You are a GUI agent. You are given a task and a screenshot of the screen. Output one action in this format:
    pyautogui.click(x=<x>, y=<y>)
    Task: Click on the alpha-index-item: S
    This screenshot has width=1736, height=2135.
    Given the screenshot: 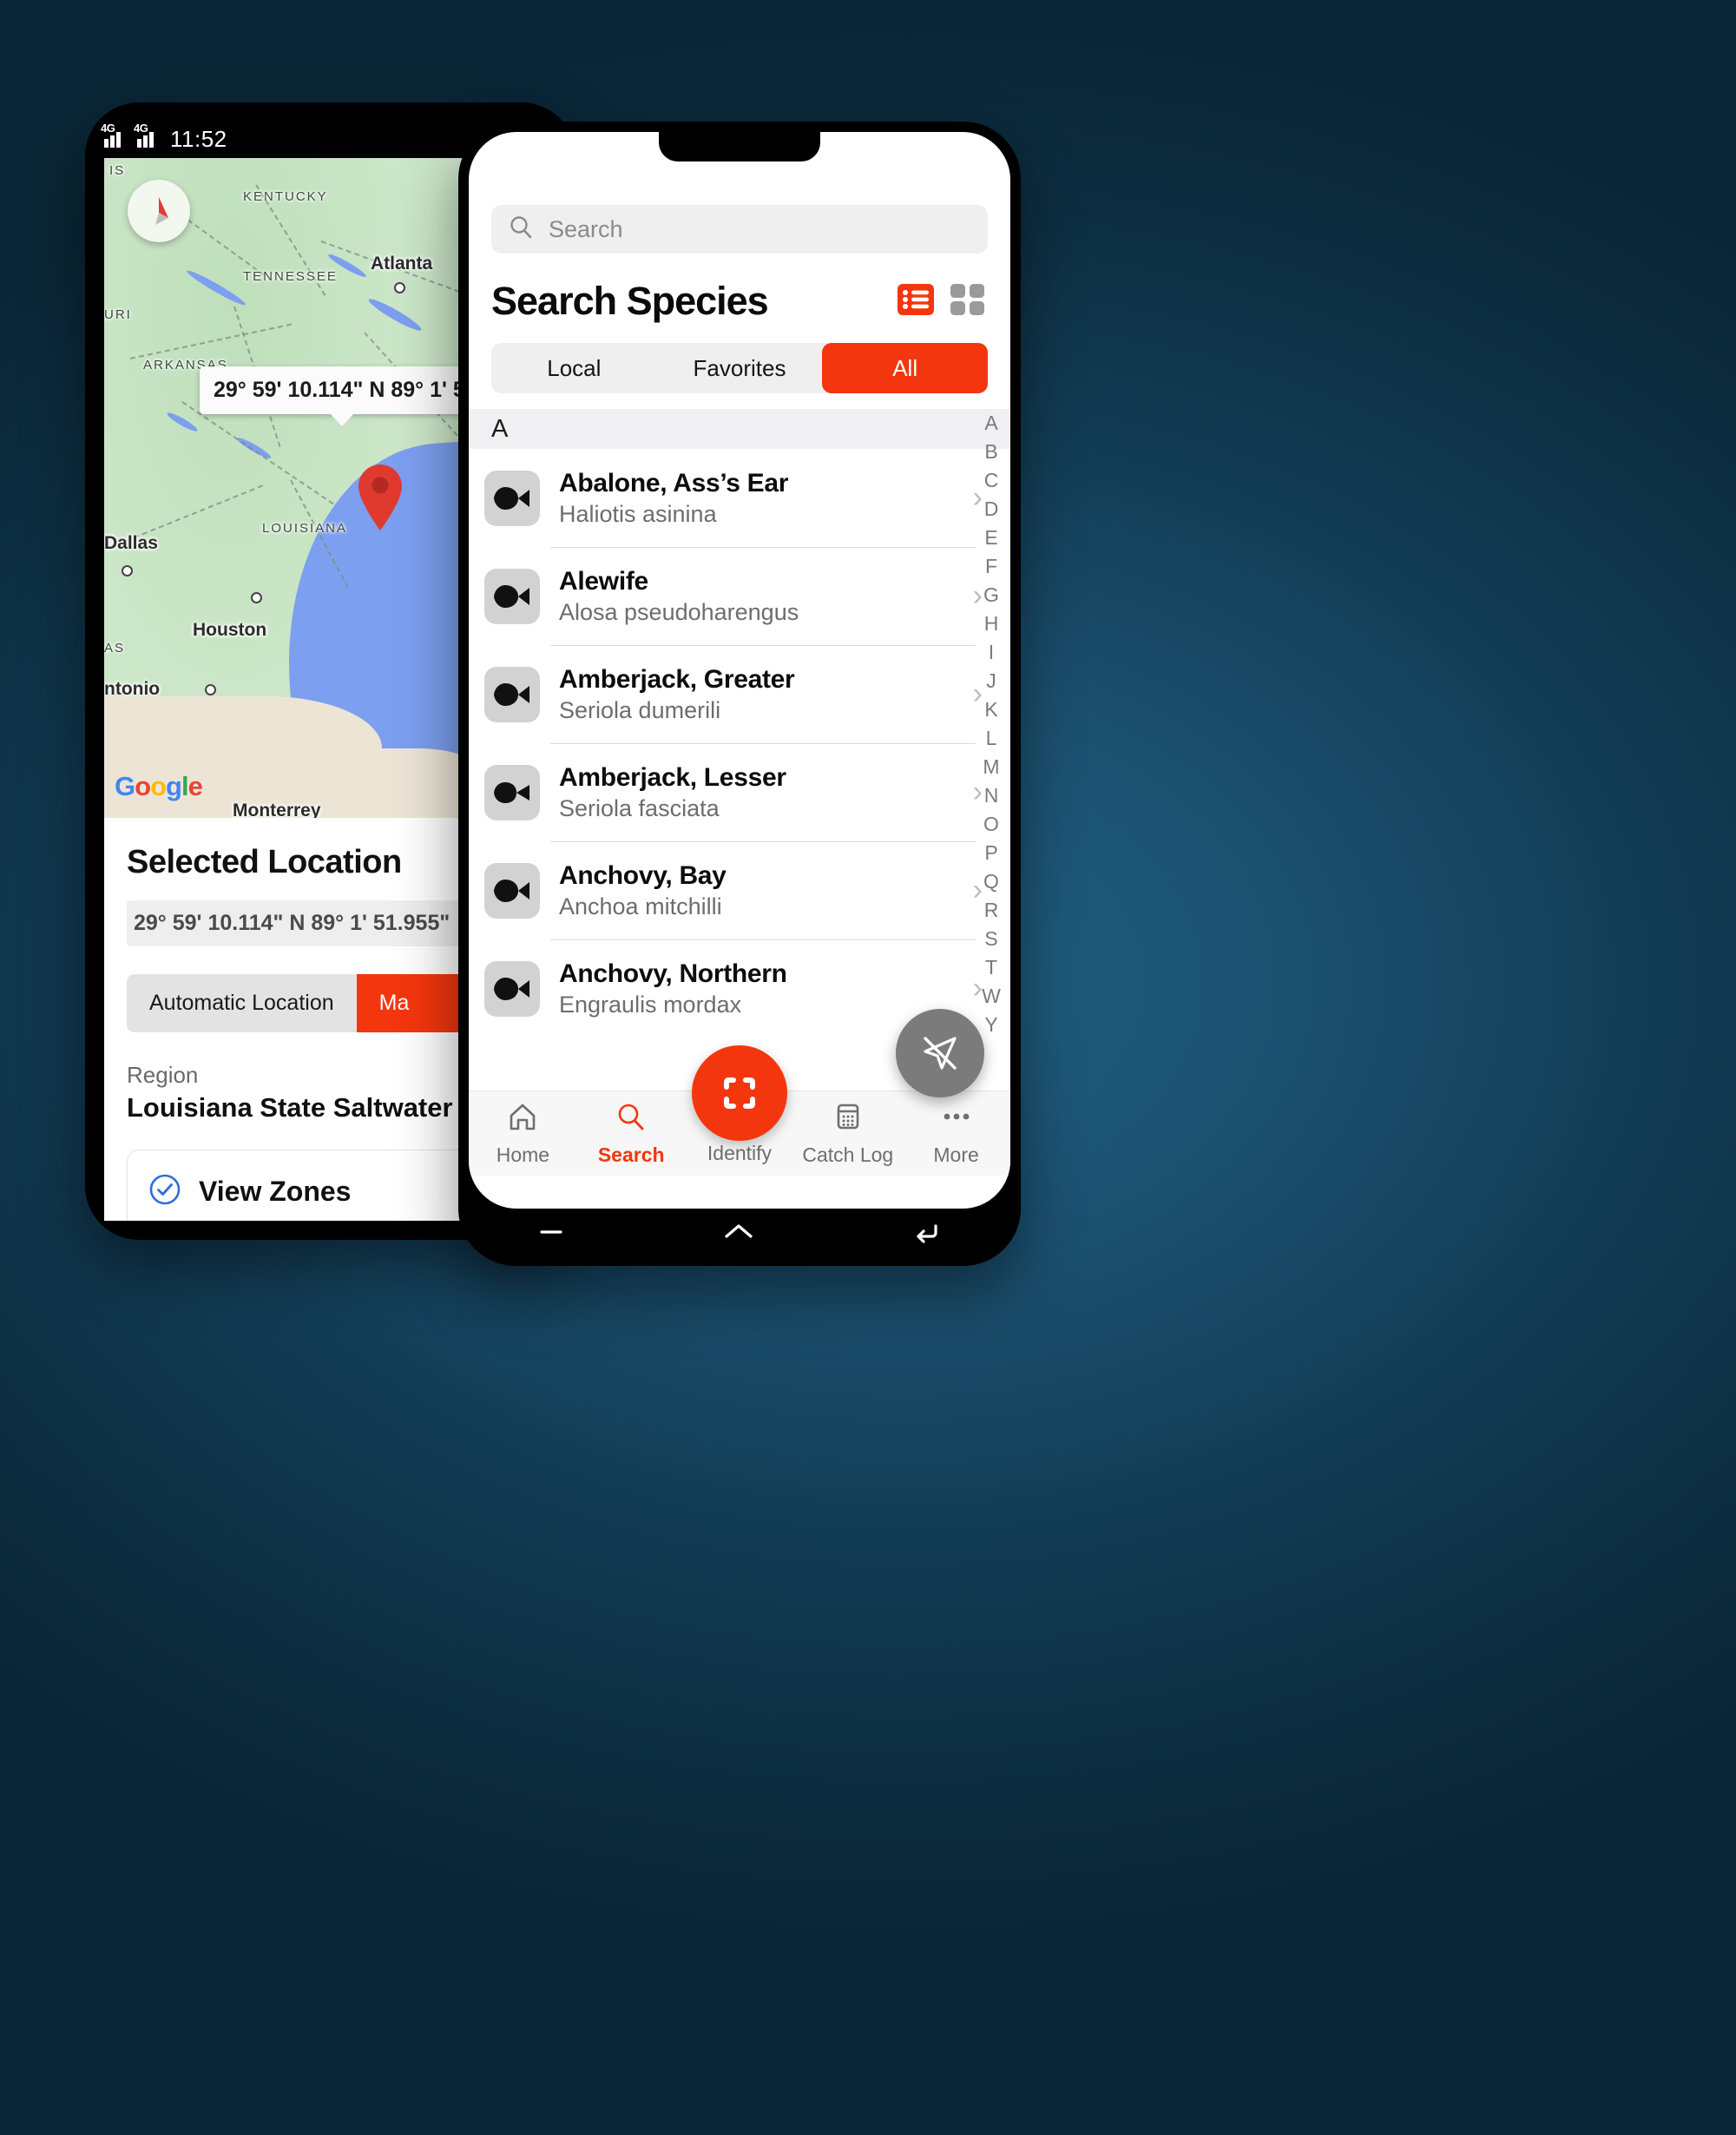 What is the action you would take?
    pyautogui.click(x=990, y=939)
    